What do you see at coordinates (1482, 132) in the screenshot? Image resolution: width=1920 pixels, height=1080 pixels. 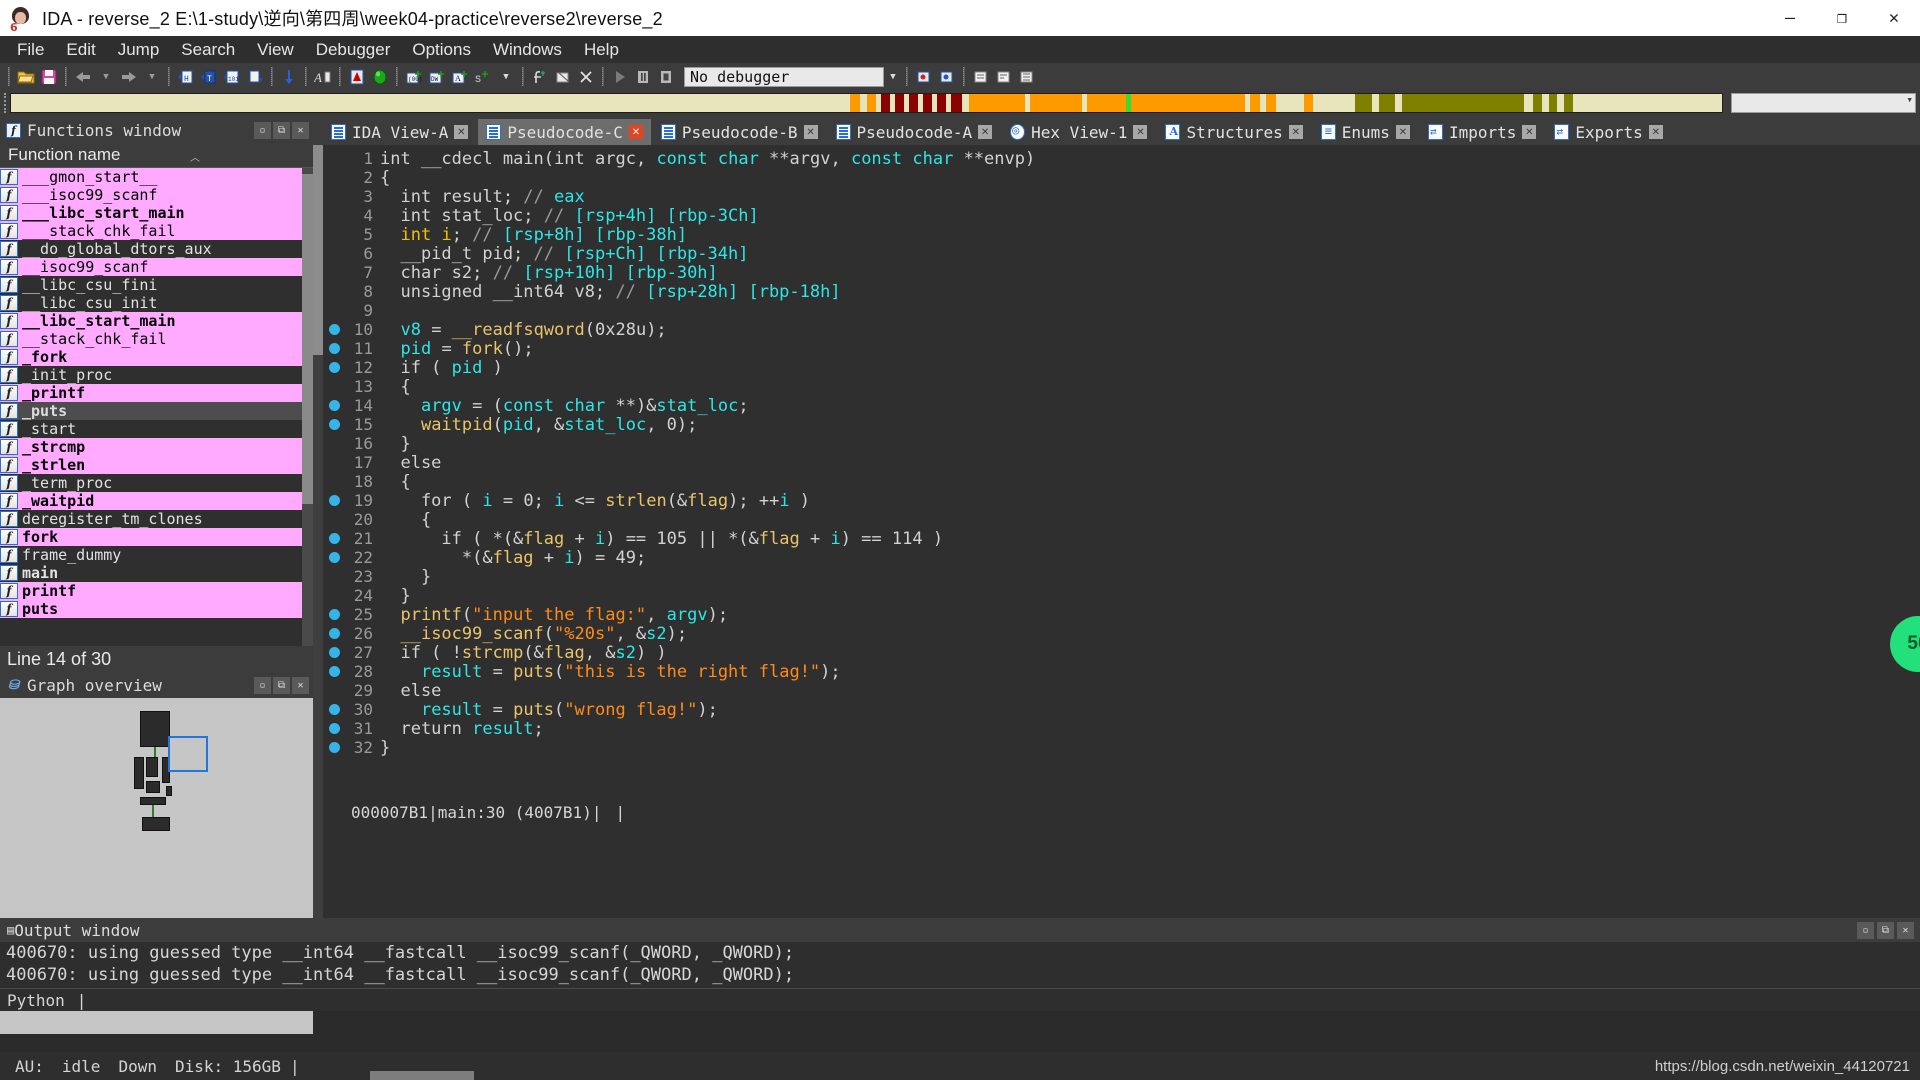 I see `tab-imports: Imports ✕` at bounding box center [1482, 132].